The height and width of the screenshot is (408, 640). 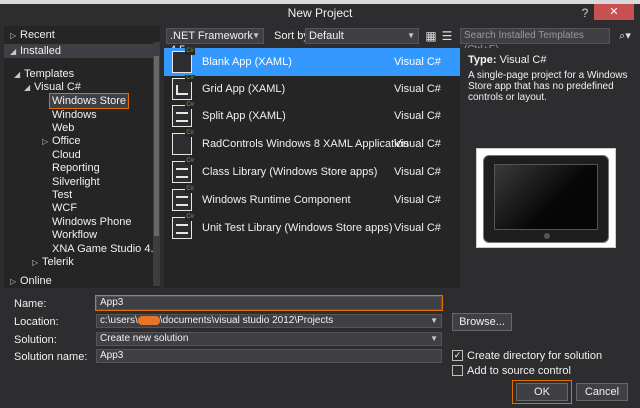 What do you see at coordinates (312, 200) in the screenshot?
I see `template-row: C# Windows Runtime Component Visual C#` at bounding box center [312, 200].